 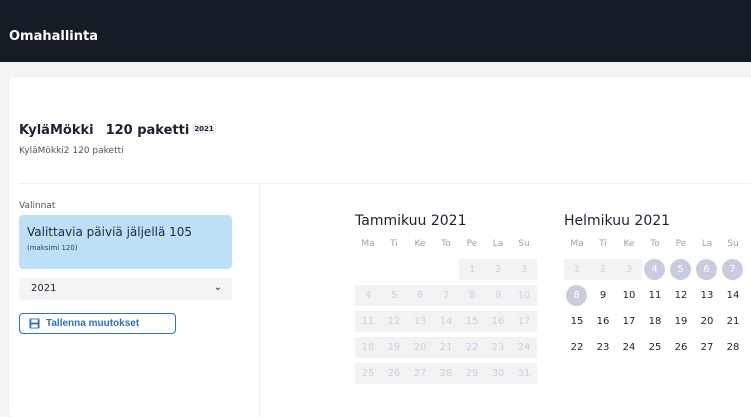 What do you see at coordinates (147, 130) in the screenshot?
I see `package-subtitle-title: 120 paketti` at bounding box center [147, 130].